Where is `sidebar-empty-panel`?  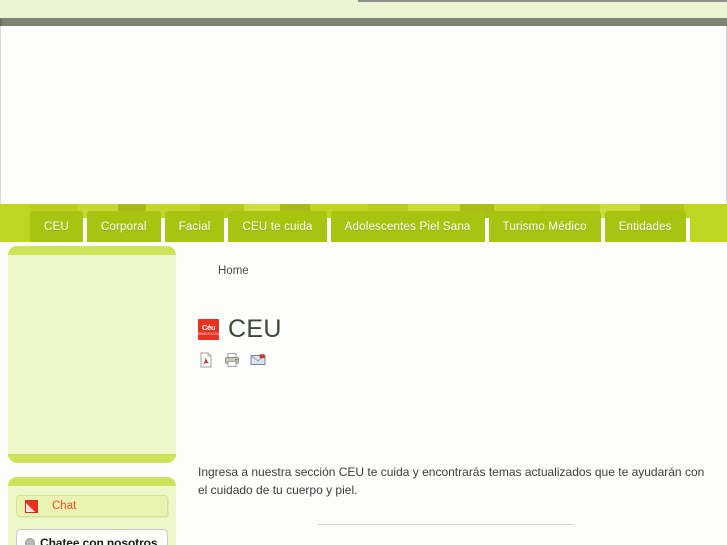
sidebar-empty-panel is located at coordinates (92, 354).